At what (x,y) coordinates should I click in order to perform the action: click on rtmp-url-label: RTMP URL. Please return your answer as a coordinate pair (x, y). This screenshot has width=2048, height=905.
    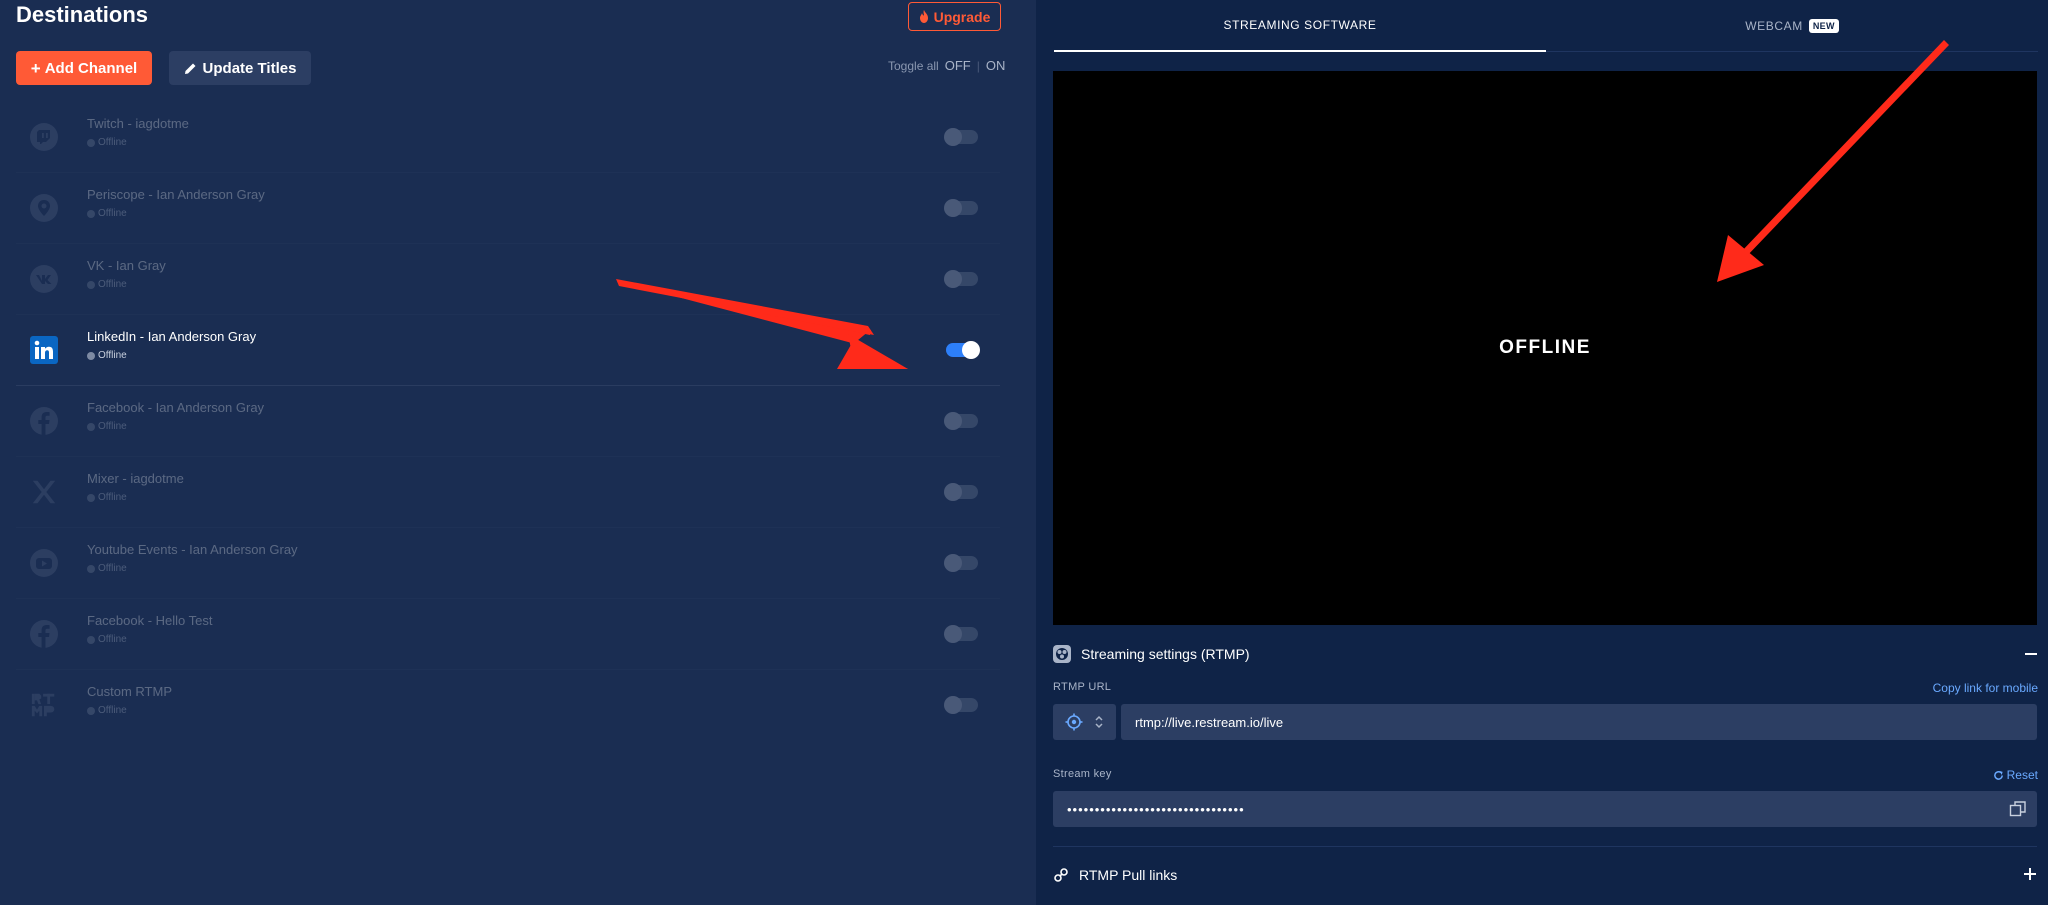
    Looking at the image, I should click on (1082, 687).